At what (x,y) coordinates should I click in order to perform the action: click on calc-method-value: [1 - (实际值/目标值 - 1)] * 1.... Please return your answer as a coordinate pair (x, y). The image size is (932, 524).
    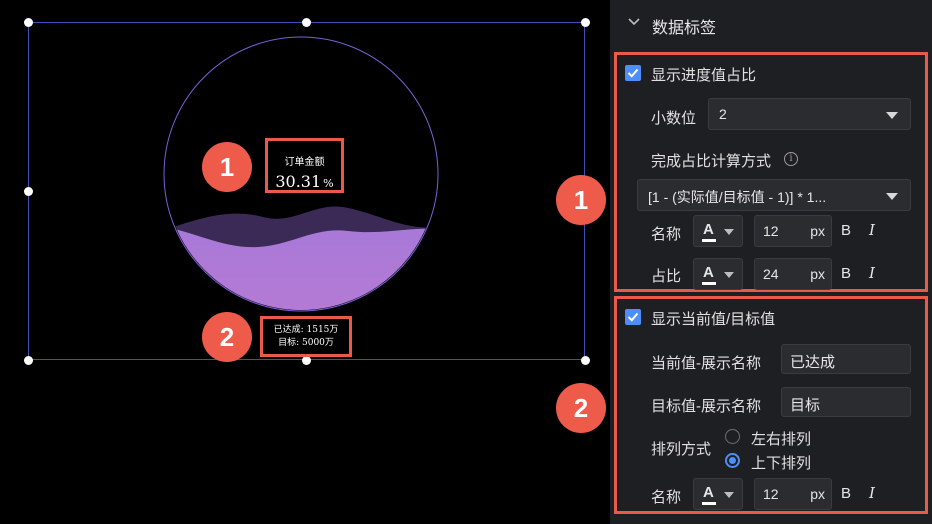
    Looking at the image, I should click on (737, 197).